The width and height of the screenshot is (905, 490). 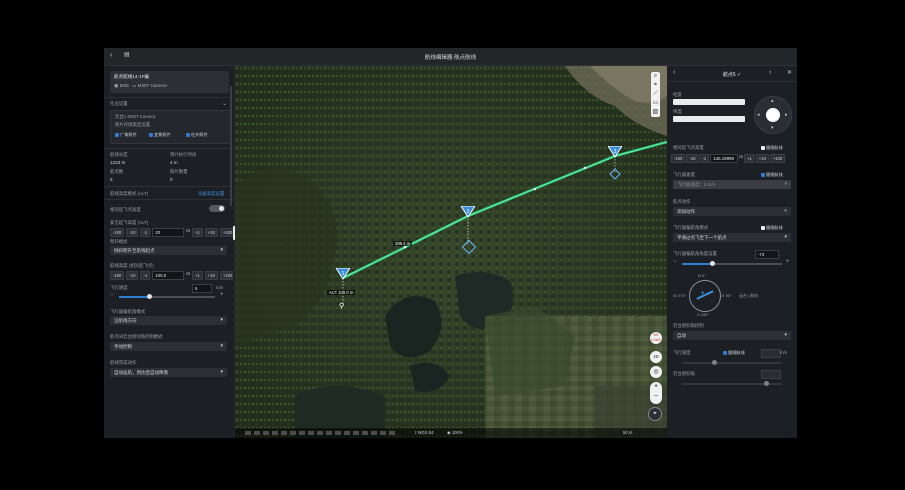 What do you see at coordinates (772, 148) in the screenshot?
I see `follow-route-alt: 跟随航线` at bounding box center [772, 148].